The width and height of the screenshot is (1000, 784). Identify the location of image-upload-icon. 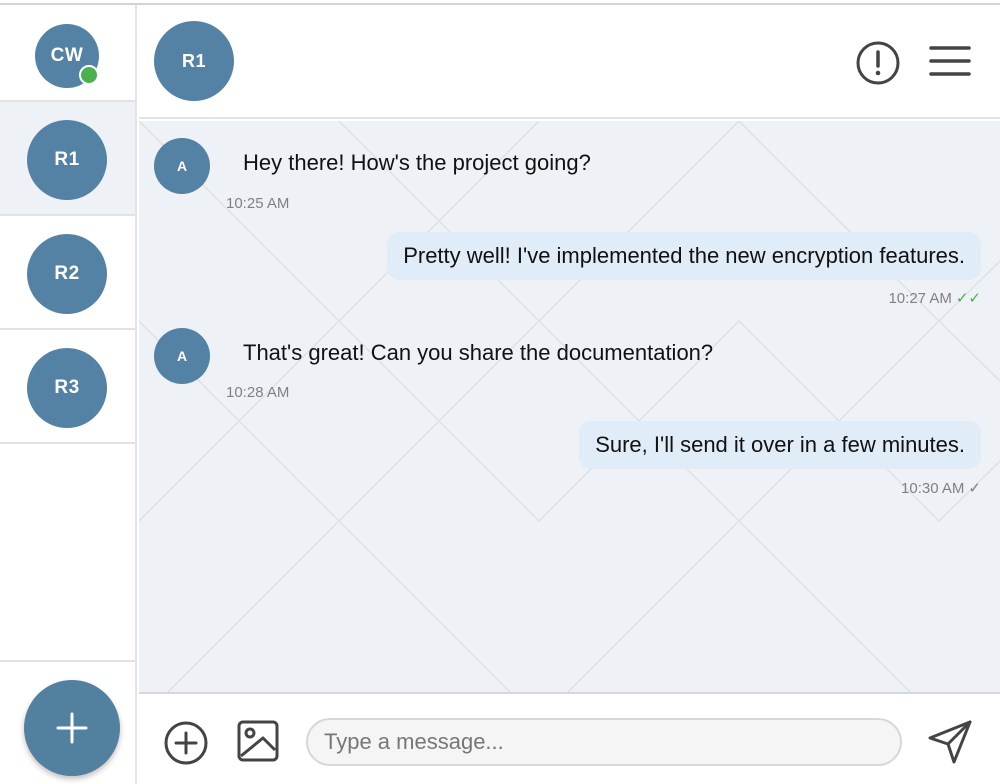
(258, 741).